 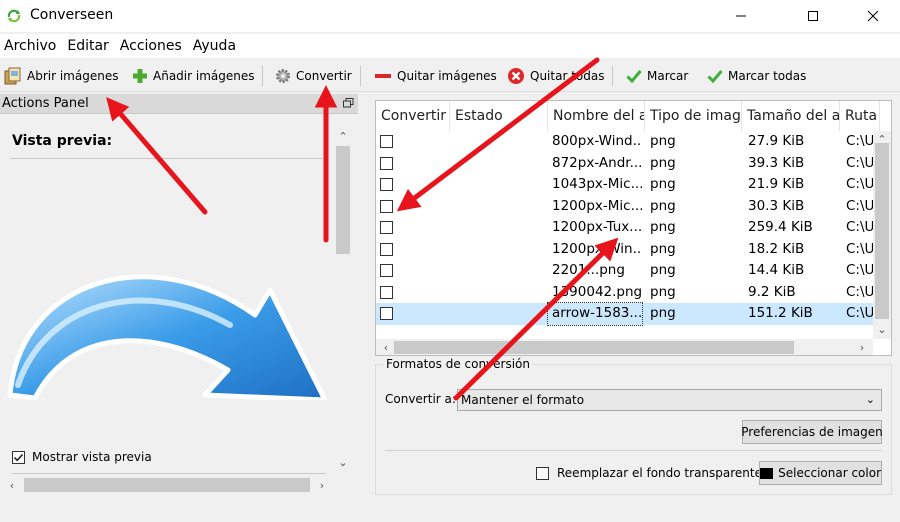 I want to click on table-row: 800px-Wind... png 27.9 KiB C:\U, so click(x=625, y=142).